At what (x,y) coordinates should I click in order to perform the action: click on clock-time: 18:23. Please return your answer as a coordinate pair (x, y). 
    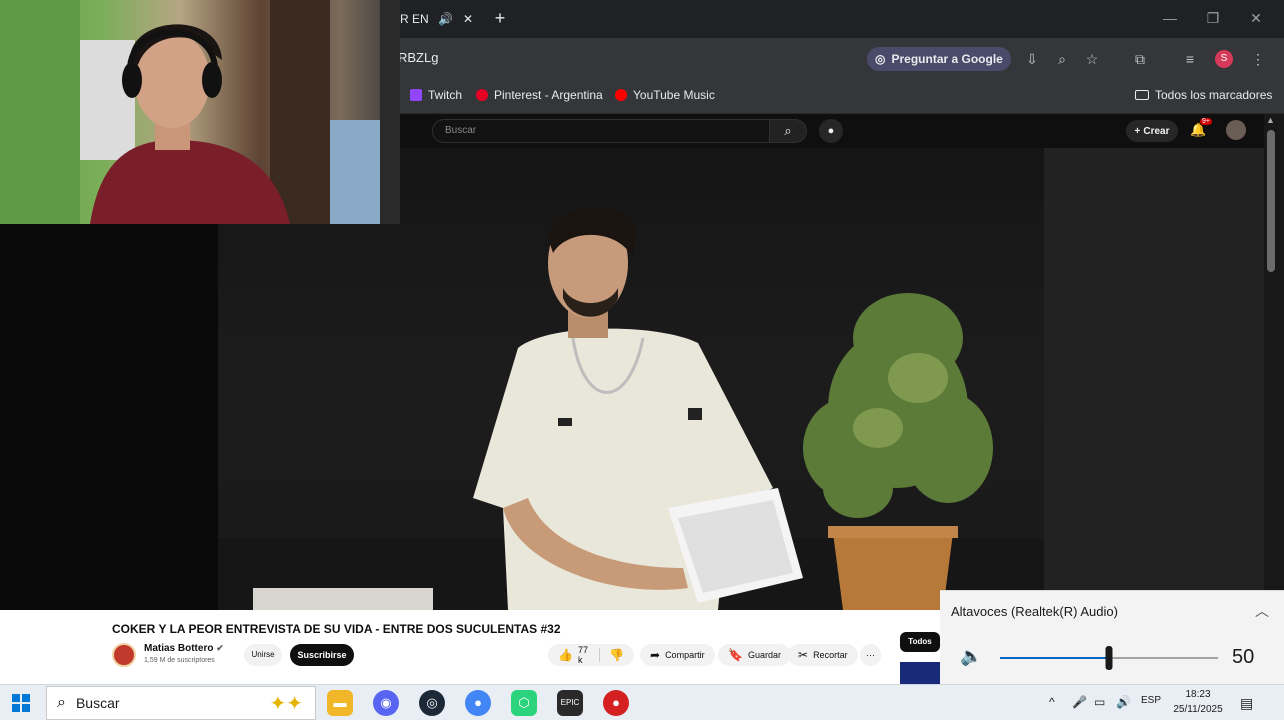
    Looking at the image, I should click on (1198, 694).